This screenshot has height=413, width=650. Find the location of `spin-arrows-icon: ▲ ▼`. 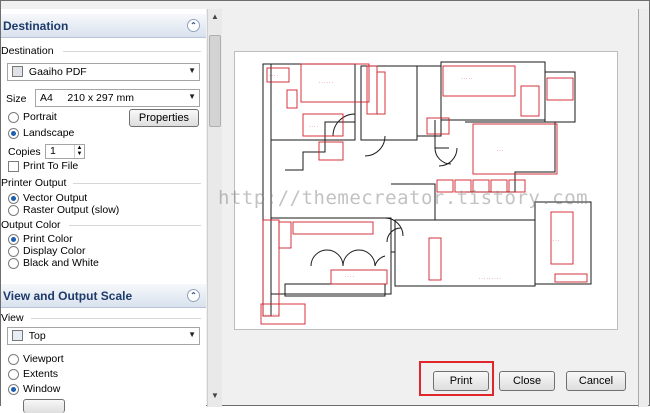

spin-arrows-icon: ▲ ▼ is located at coordinates (79, 151).